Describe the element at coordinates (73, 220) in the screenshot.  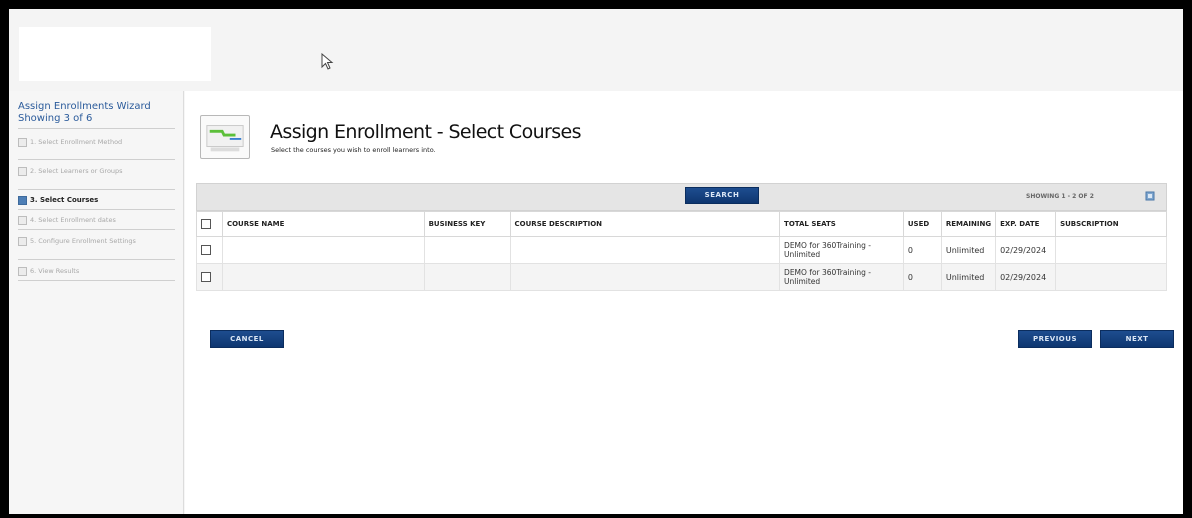
I see `step-label: 4. Select Enrollment dates` at that location.